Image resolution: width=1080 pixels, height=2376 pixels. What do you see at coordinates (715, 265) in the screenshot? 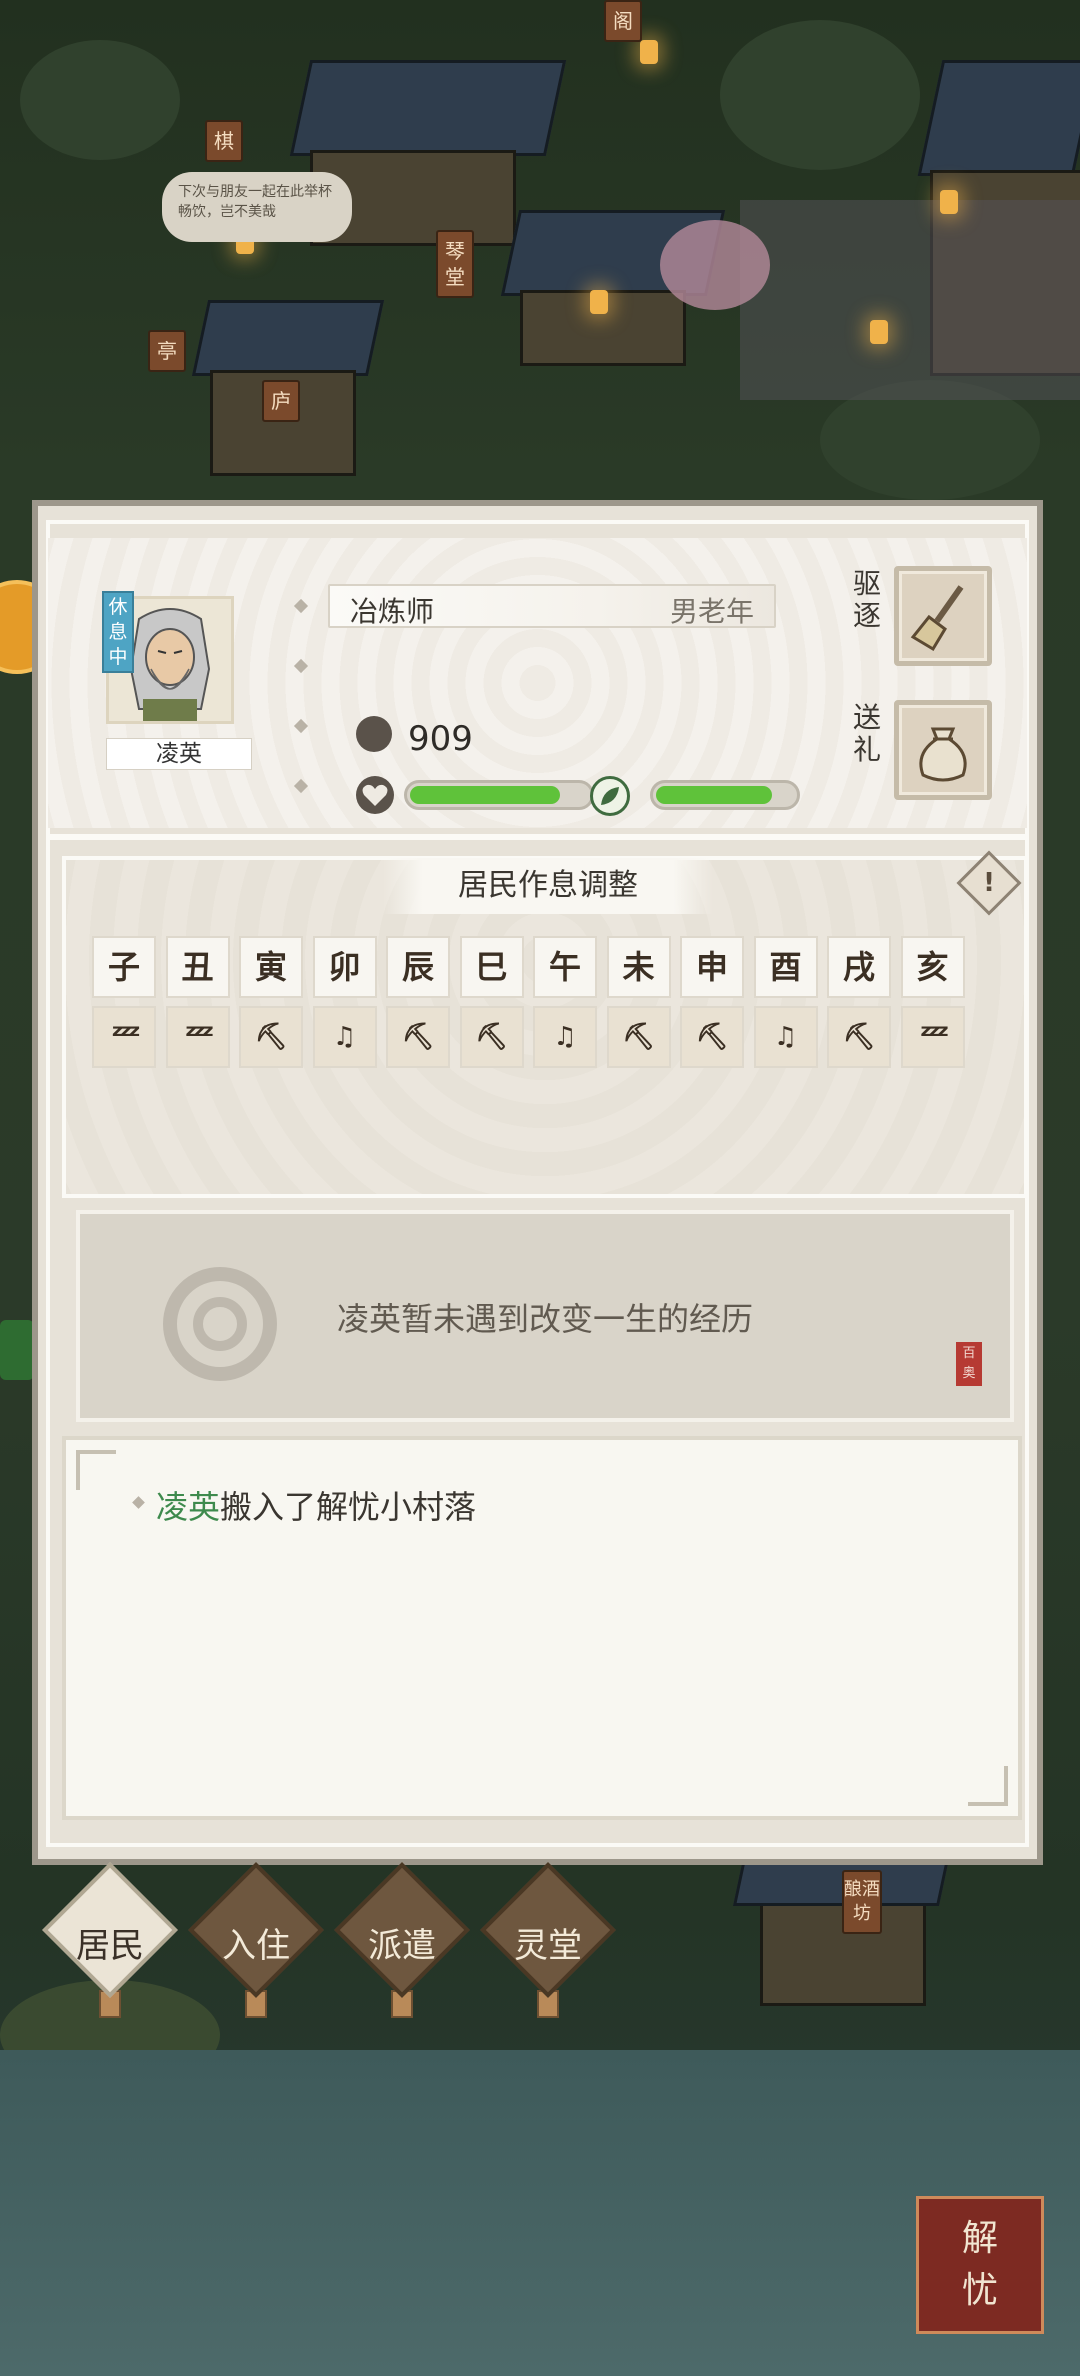
I see `cherry-blossom-tree` at bounding box center [715, 265].